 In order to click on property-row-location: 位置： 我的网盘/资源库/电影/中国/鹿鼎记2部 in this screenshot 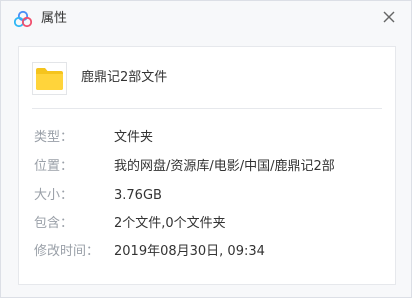, I will do `click(207, 167)`.